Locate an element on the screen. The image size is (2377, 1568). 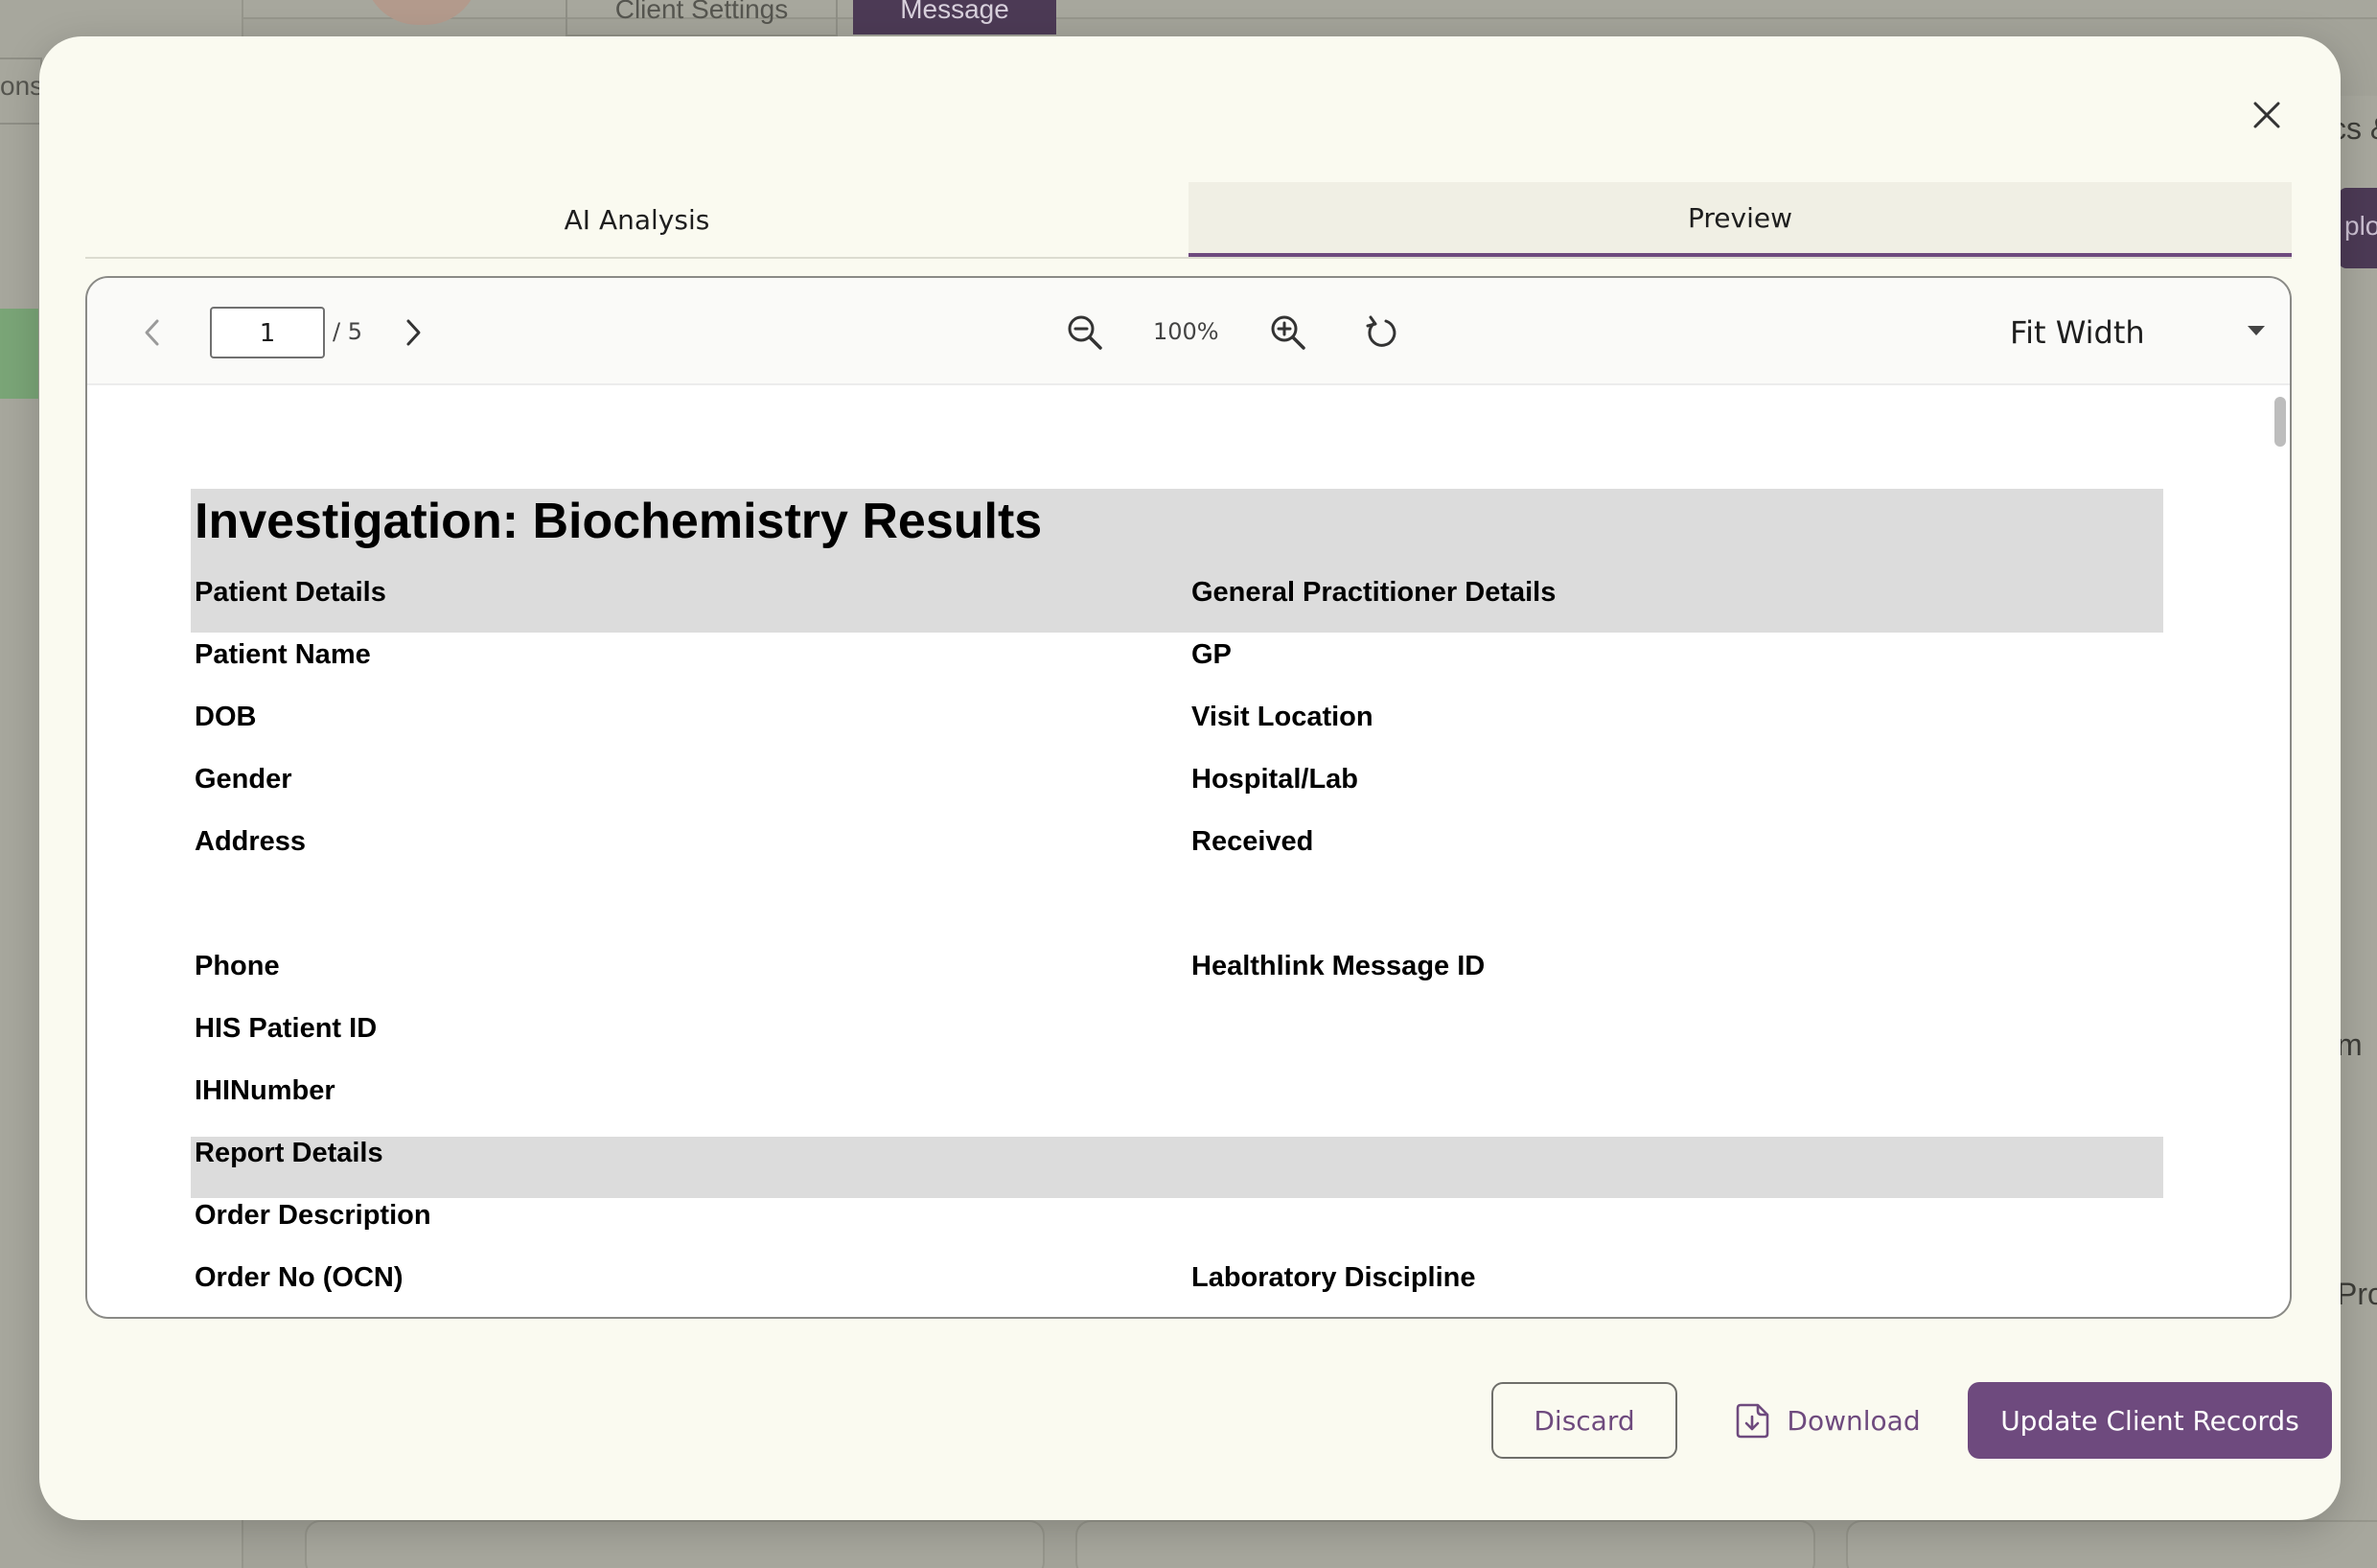
patient-details-heading: Patient Details is located at coordinates (290, 592).